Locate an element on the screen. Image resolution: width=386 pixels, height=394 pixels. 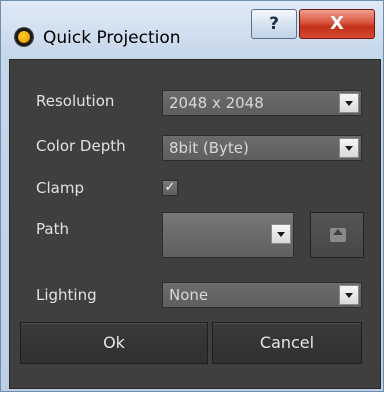
window-title: Quick Projection is located at coordinates (112, 38).